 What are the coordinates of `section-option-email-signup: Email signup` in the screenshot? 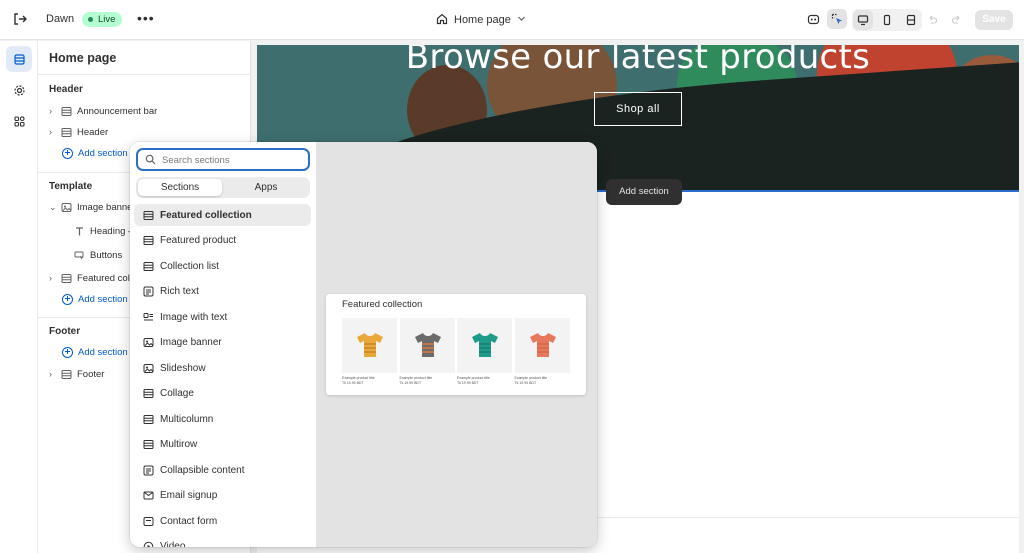 It's located at (222, 496).